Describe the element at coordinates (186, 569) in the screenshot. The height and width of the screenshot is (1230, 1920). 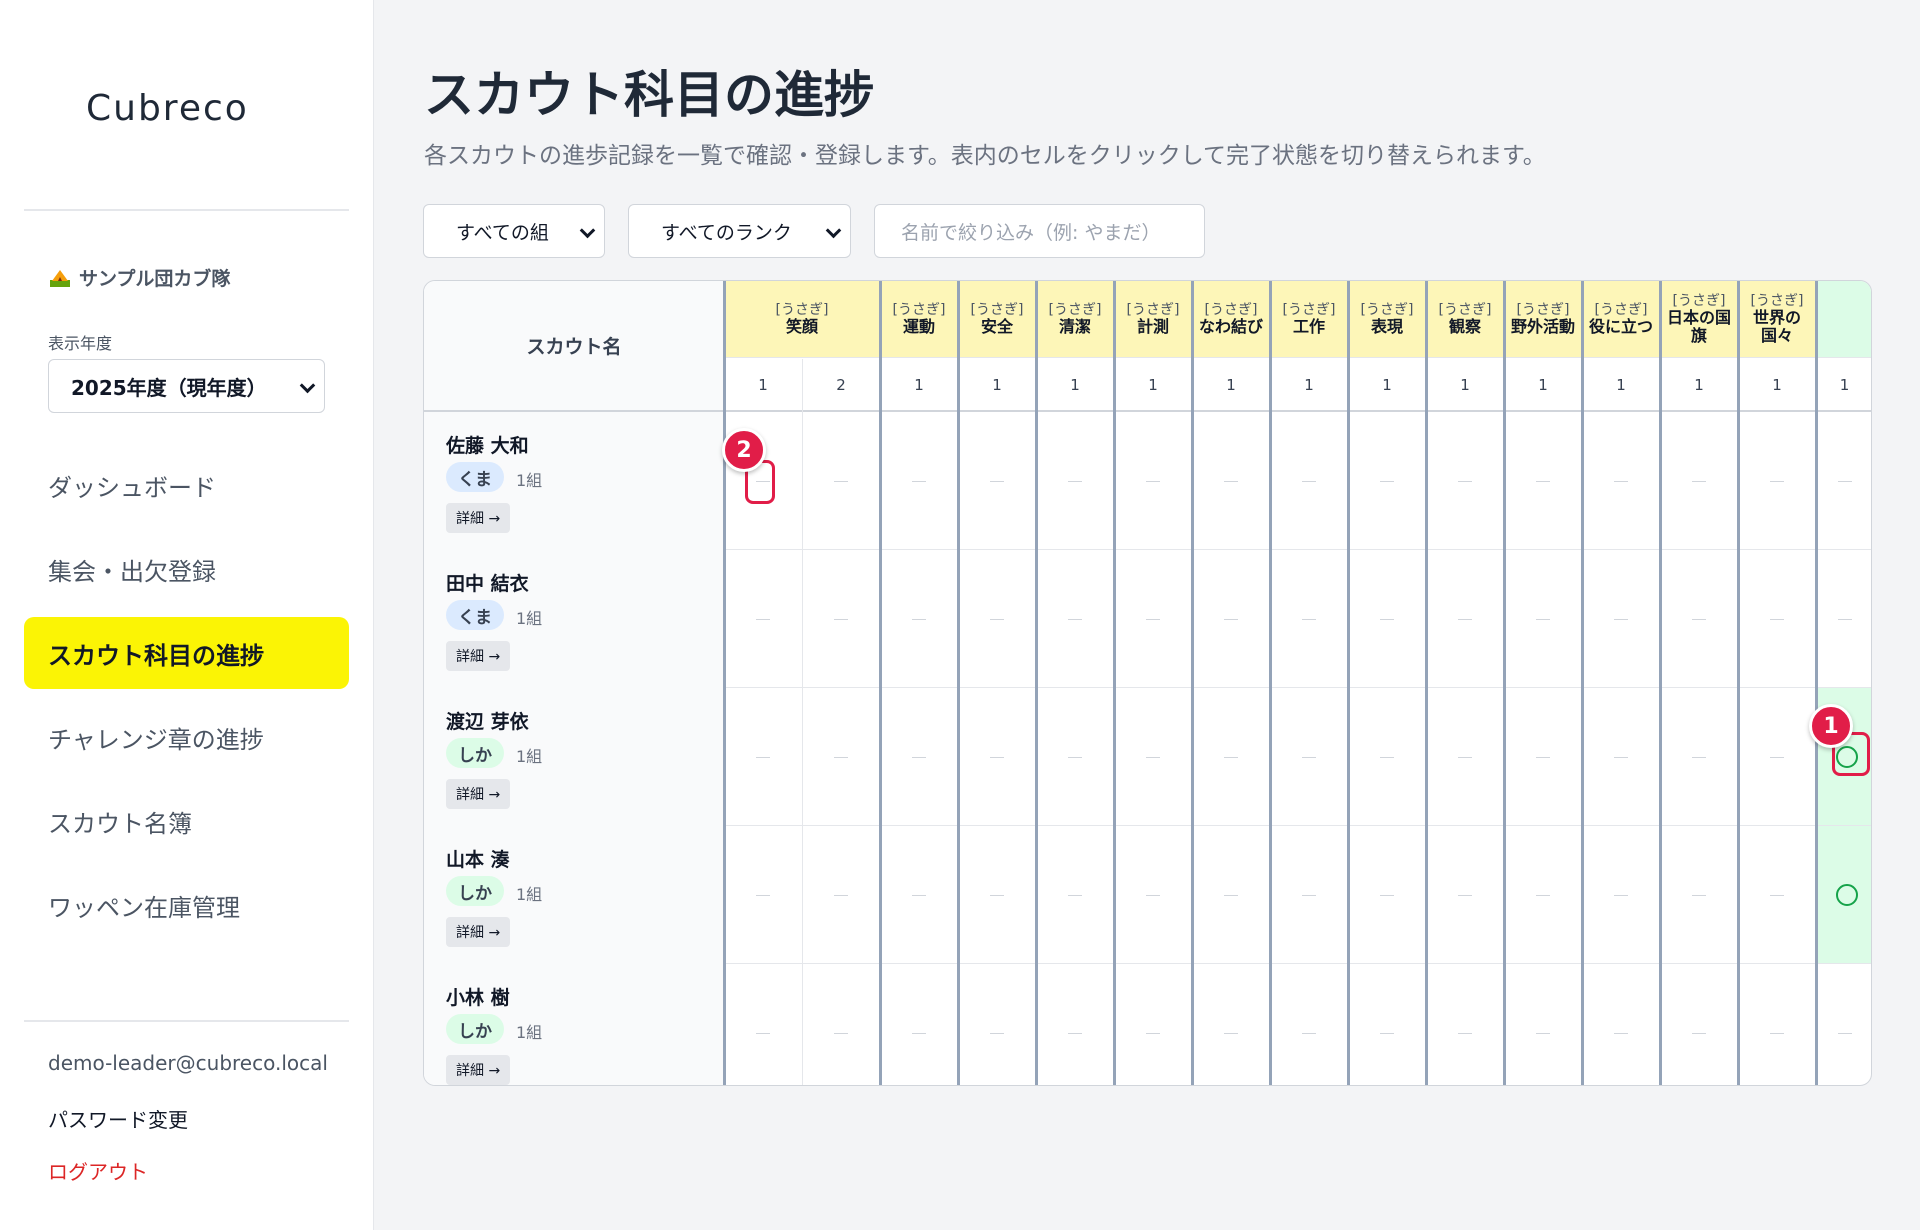
I see `nav-meeting-attendance: 集会・出欠登録` at that location.